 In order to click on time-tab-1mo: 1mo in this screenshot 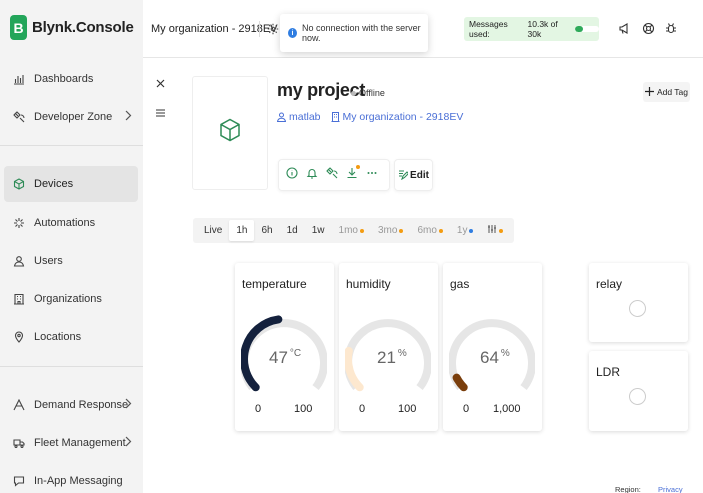, I will do `click(351, 230)`.